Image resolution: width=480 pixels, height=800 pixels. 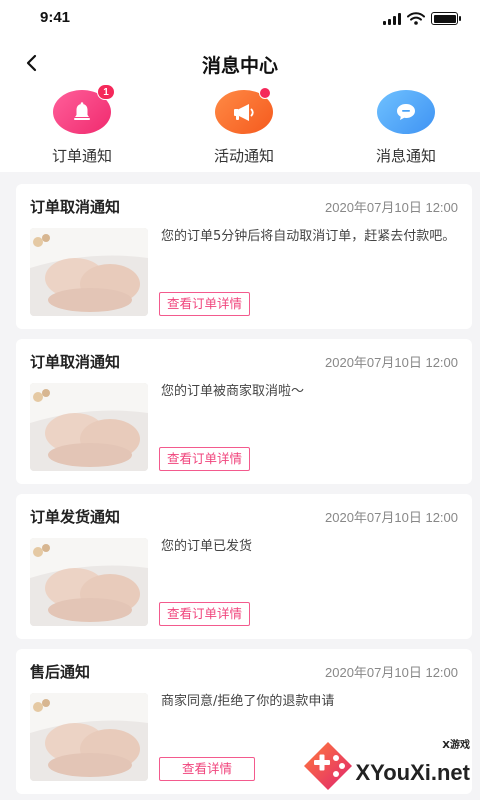 What do you see at coordinates (207, 546) in the screenshot?
I see `message-text: 您的订单已发货` at bounding box center [207, 546].